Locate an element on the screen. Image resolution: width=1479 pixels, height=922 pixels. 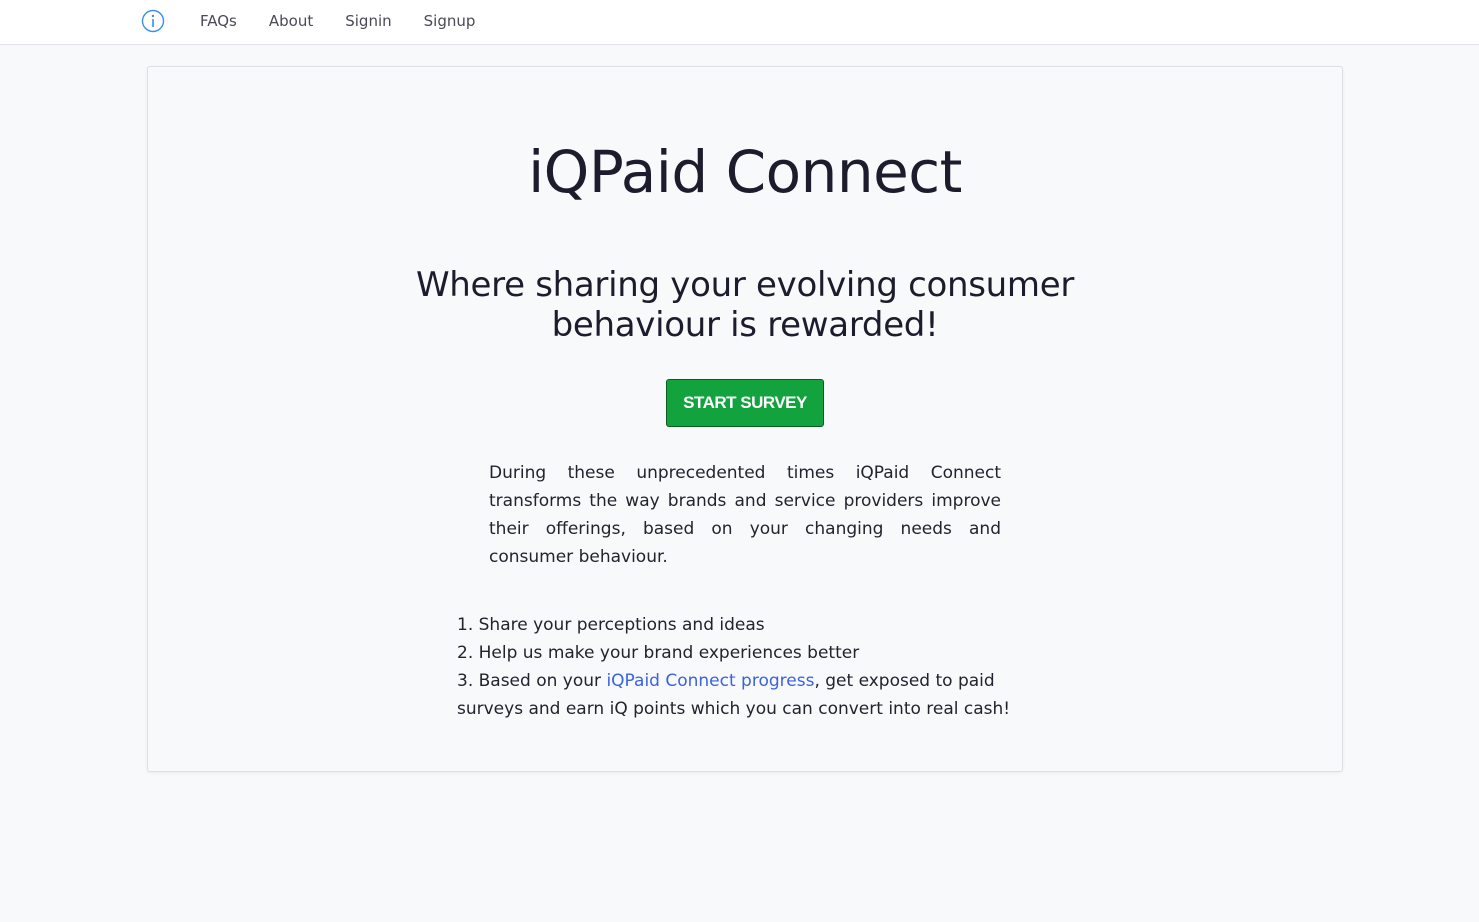
top-navbar: FAQs About Signin Signup is located at coordinates (739, 22).